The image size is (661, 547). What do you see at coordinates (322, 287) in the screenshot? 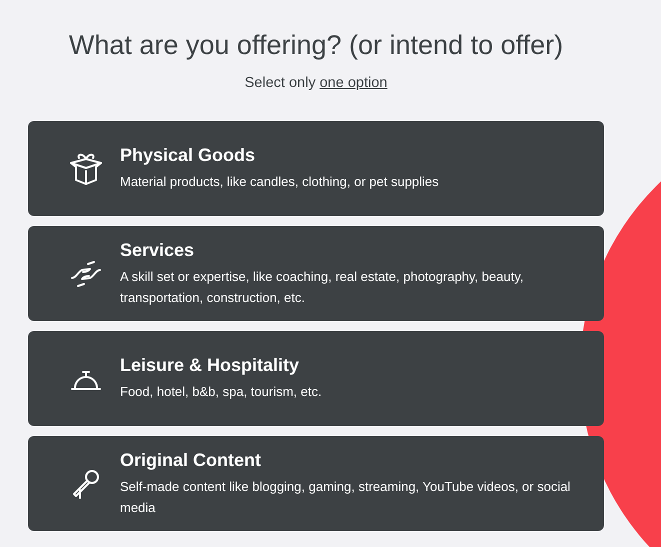
I see `option-description: A skill set or expertise, like coaching, real estate, photography, beauty, transportation, construction, etc.` at bounding box center [322, 287].